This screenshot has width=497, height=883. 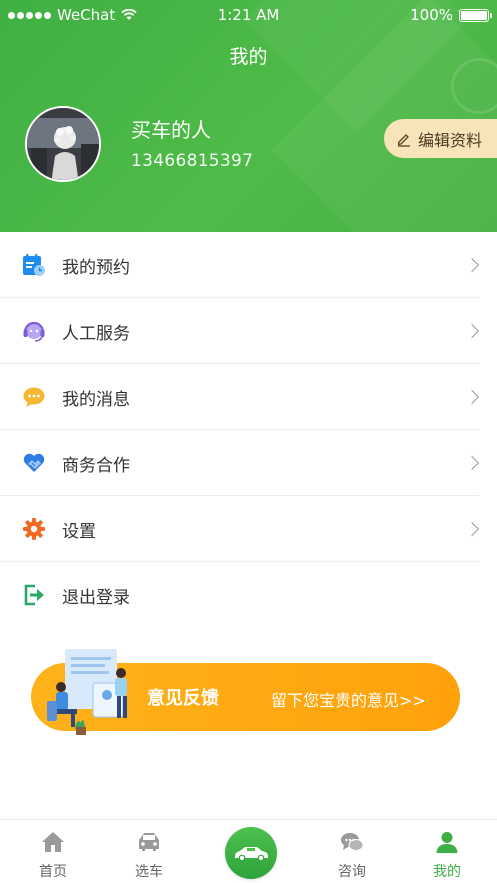 I want to click on feedback-illustration-icon, so click(x=87, y=692).